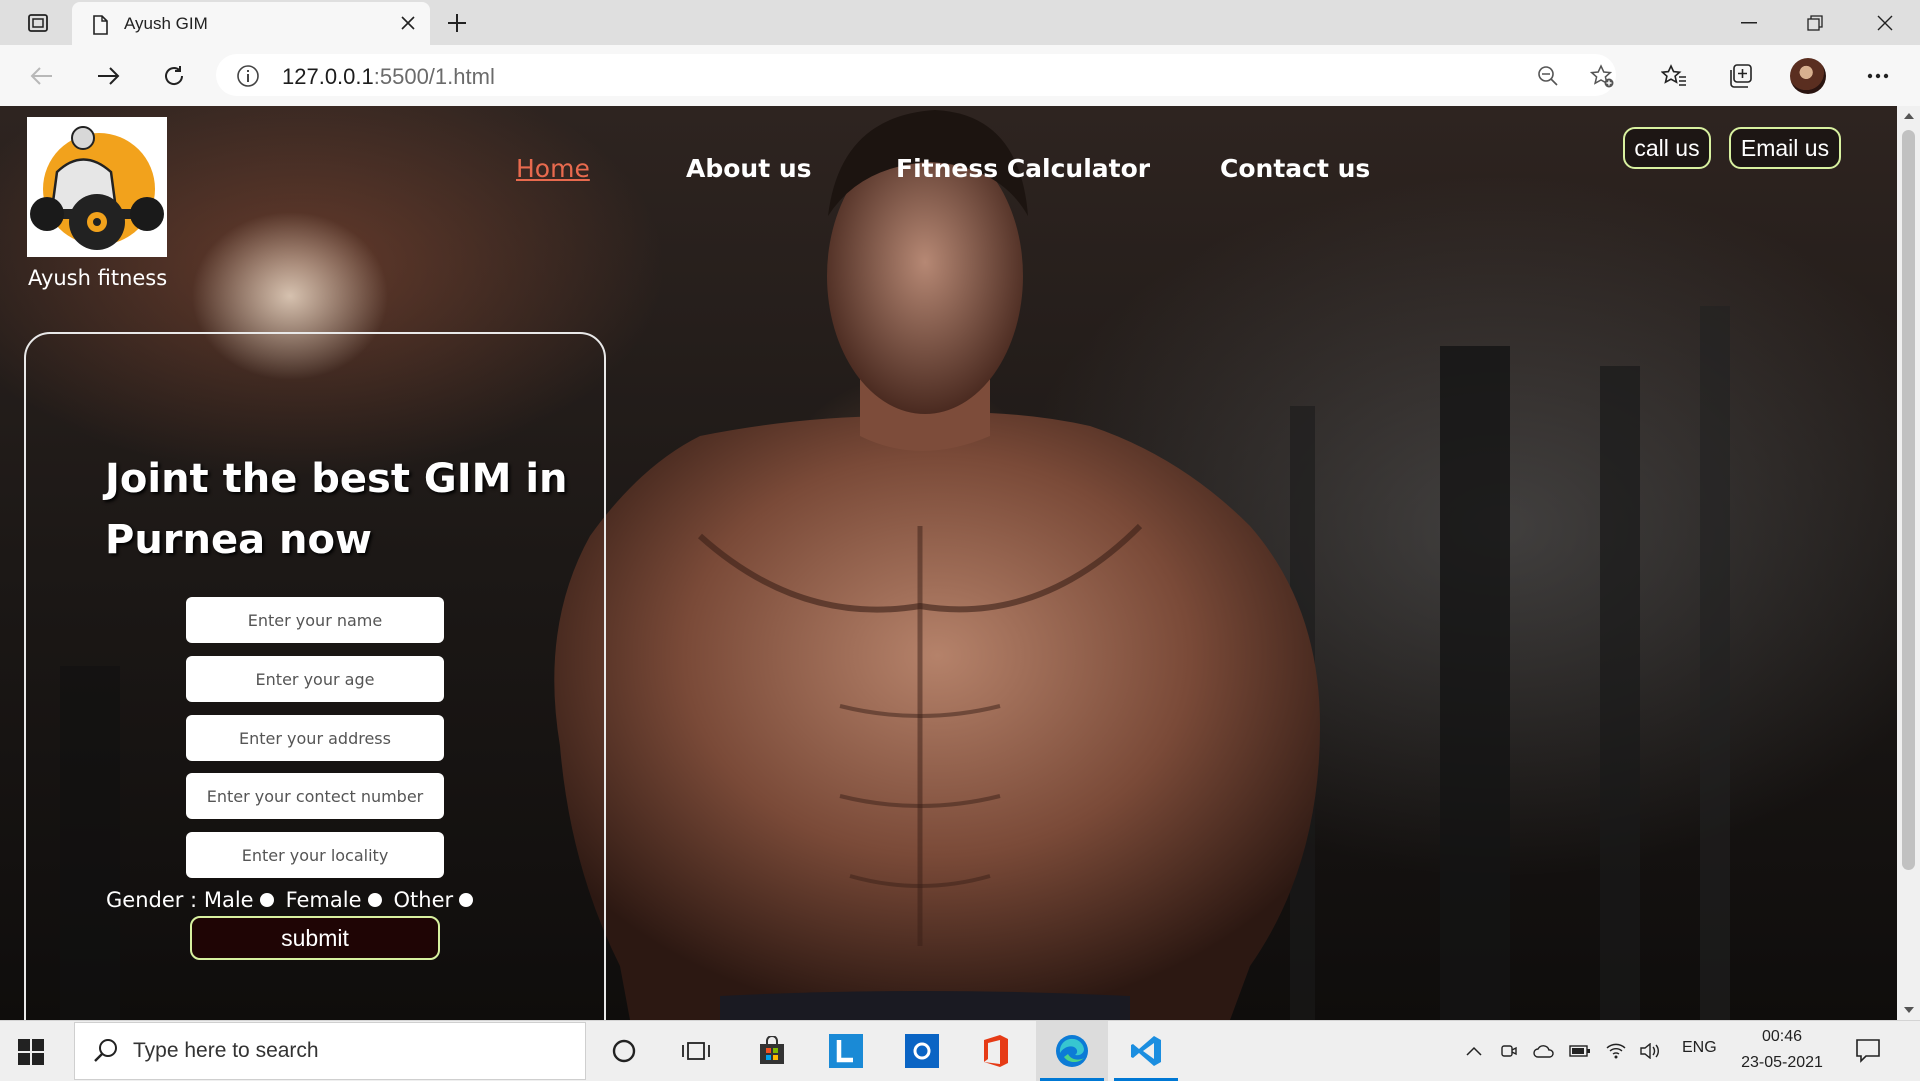  What do you see at coordinates (336, 509) in the screenshot?
I see `join-headline: Joint the best GIM in Purnea now` at bounding box center [336, 509].